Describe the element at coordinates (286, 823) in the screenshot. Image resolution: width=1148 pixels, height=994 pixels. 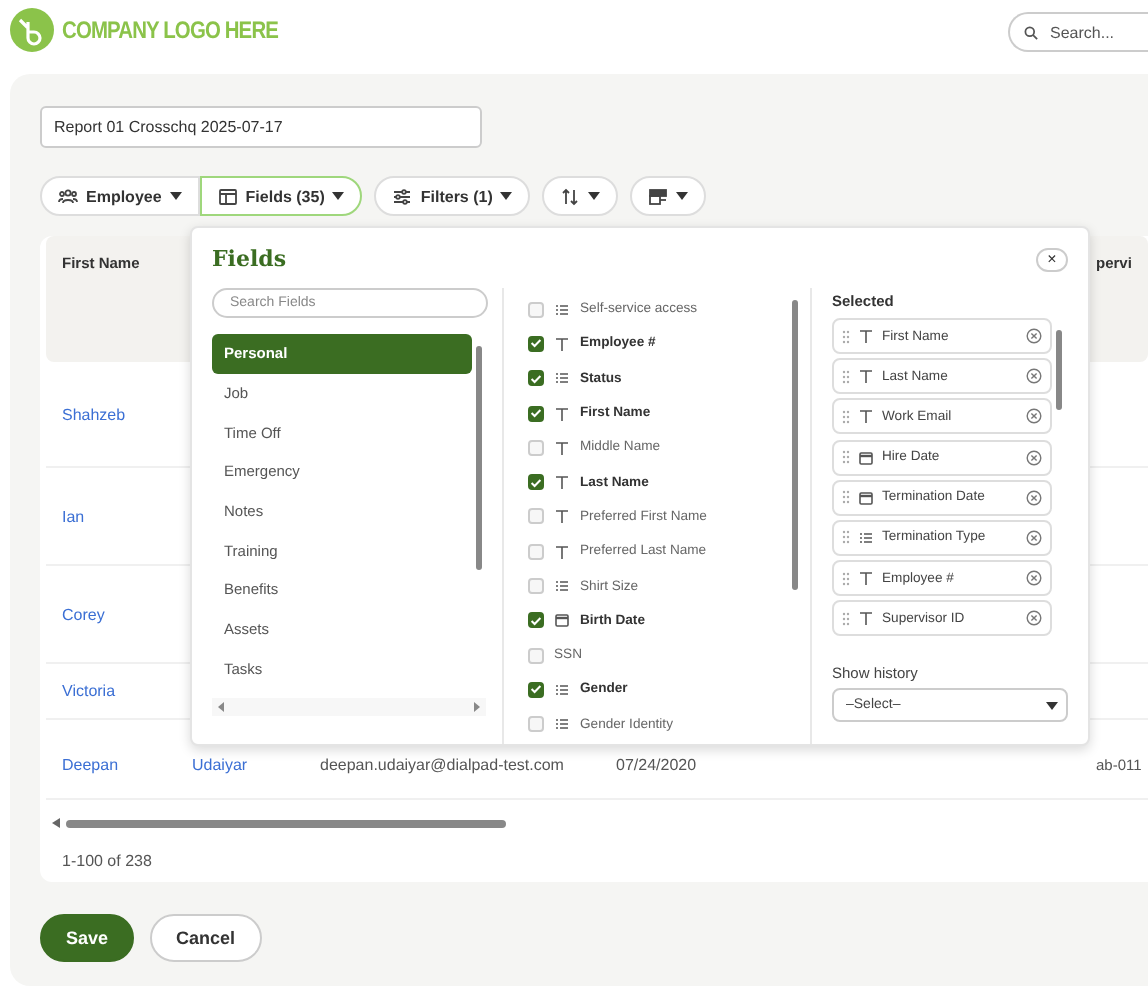
I see `scrollbar-thumb` at that location.